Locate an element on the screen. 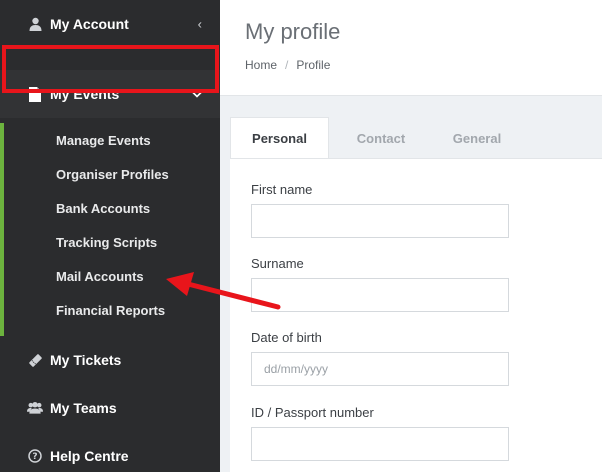 The image size is (602, 472). id-passport-label: ID / Passport number is located at coordinates (312, 412).